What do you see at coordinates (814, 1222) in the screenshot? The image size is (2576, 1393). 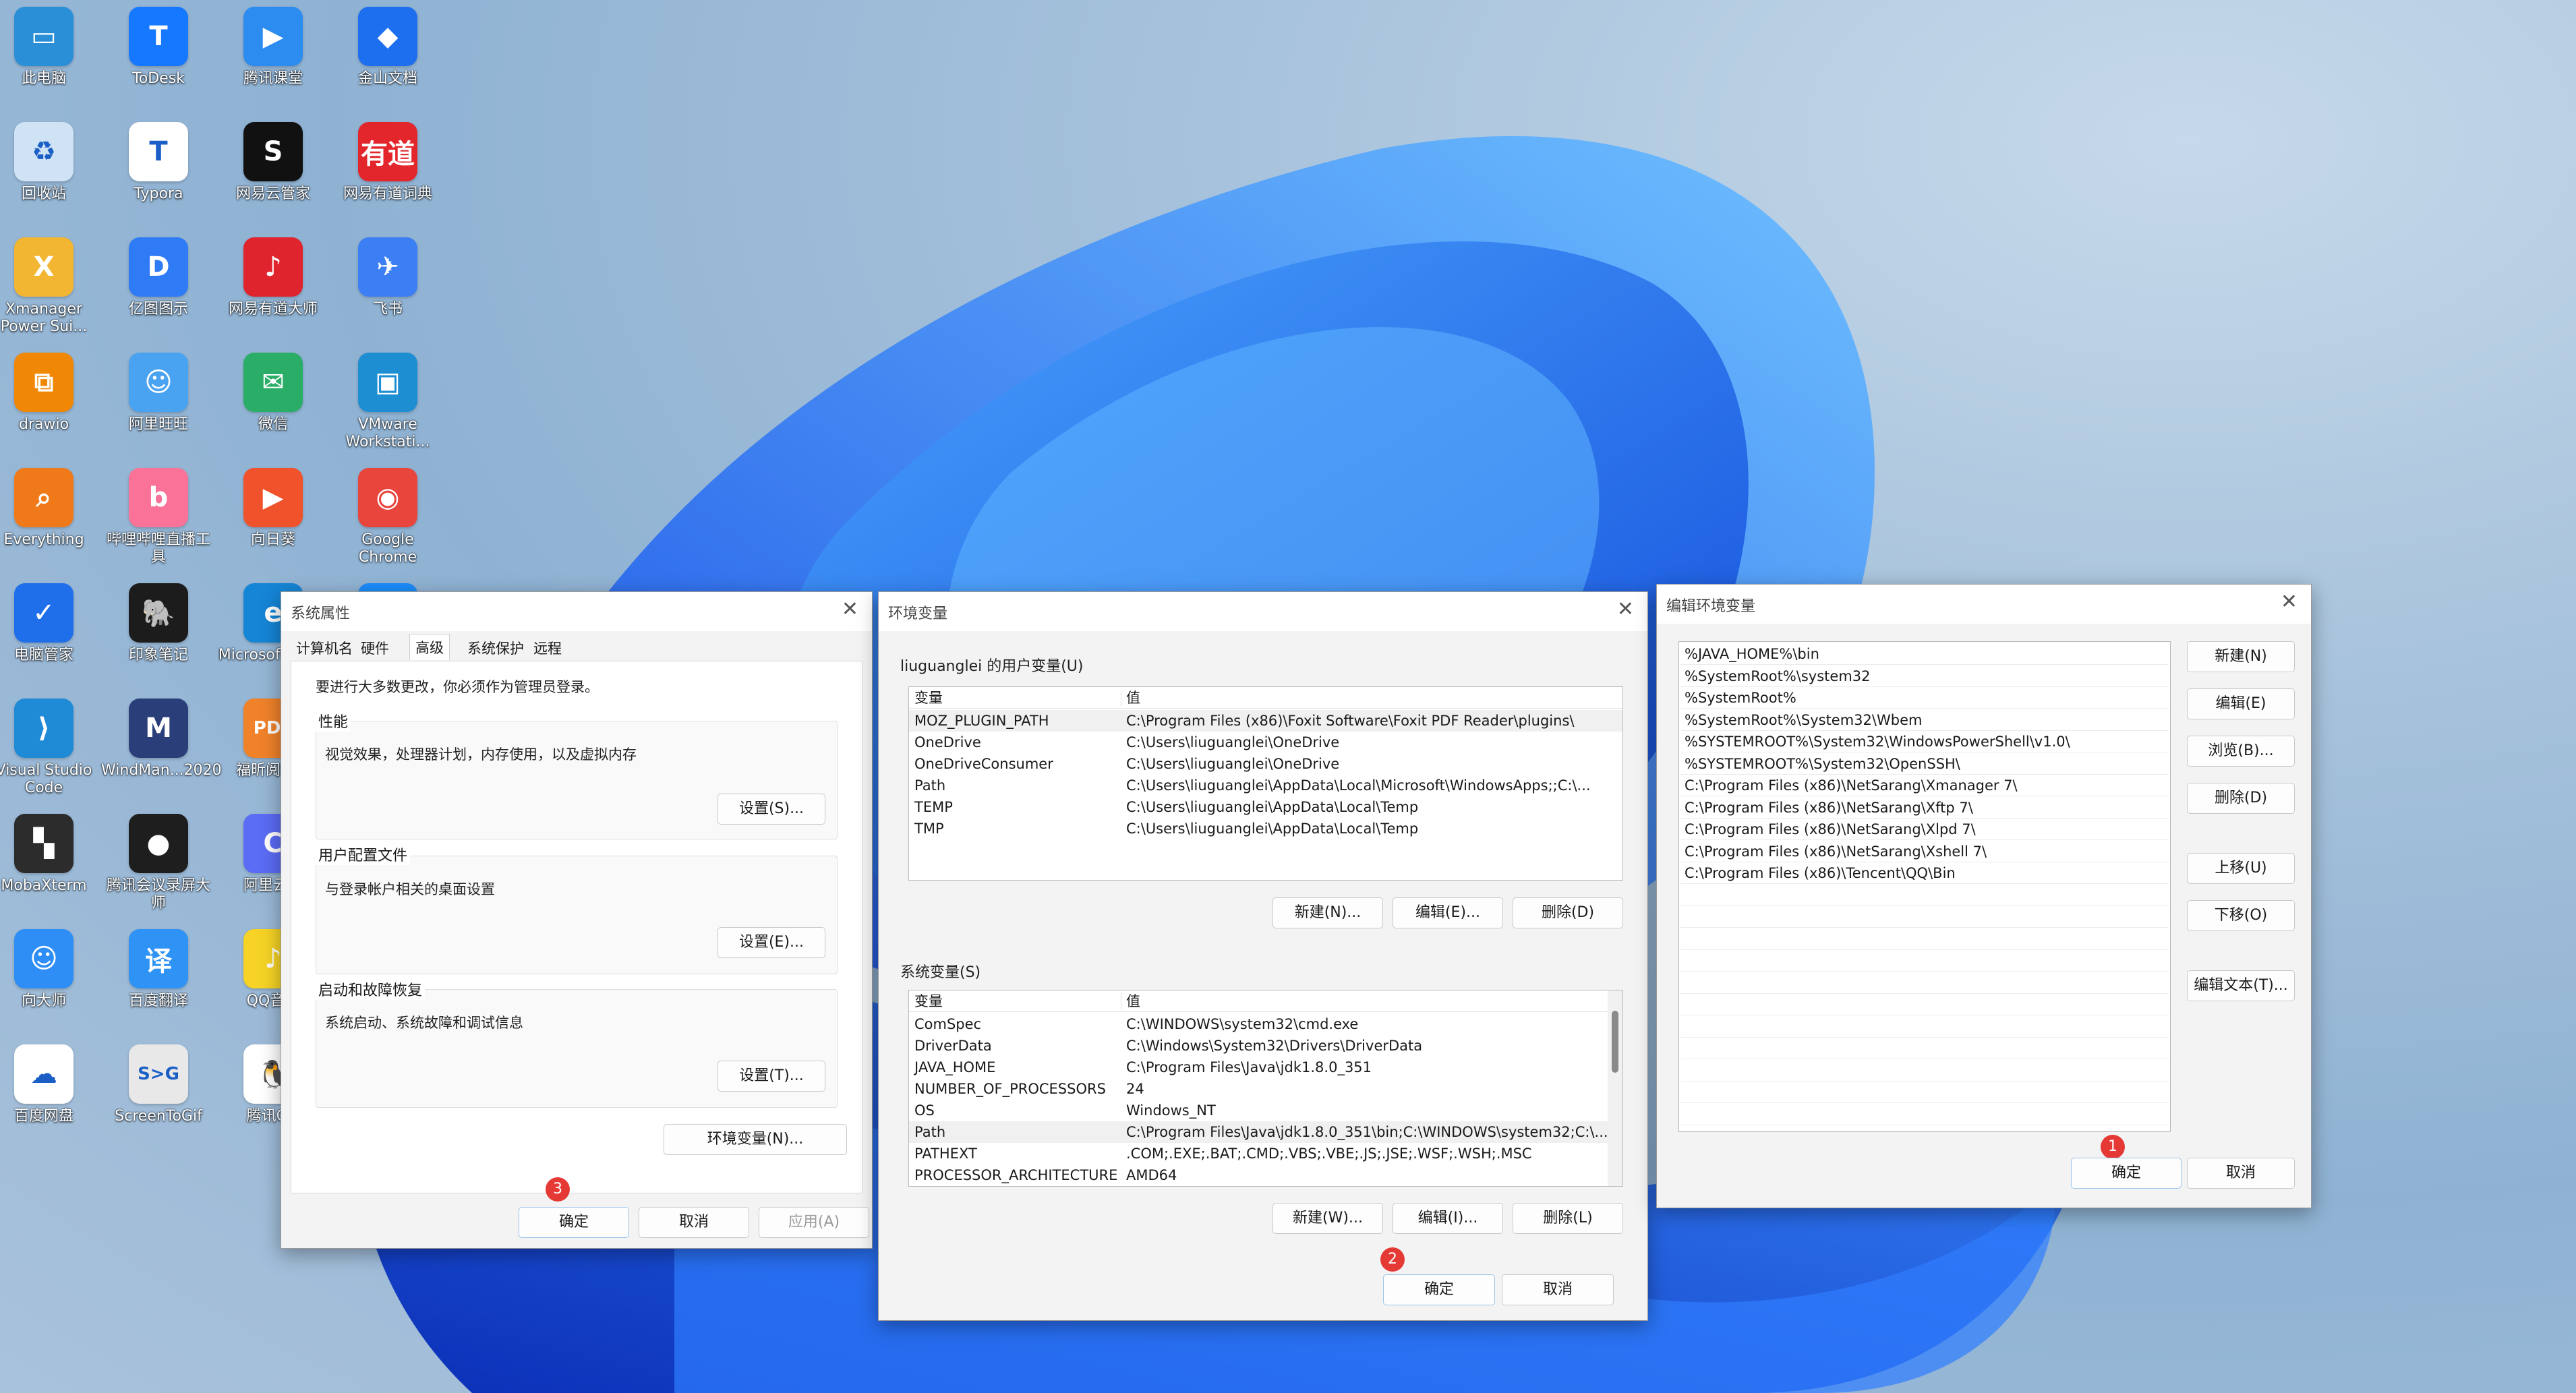 I see `apply-button: 应用(A)` at bounding box center [814, 1222].